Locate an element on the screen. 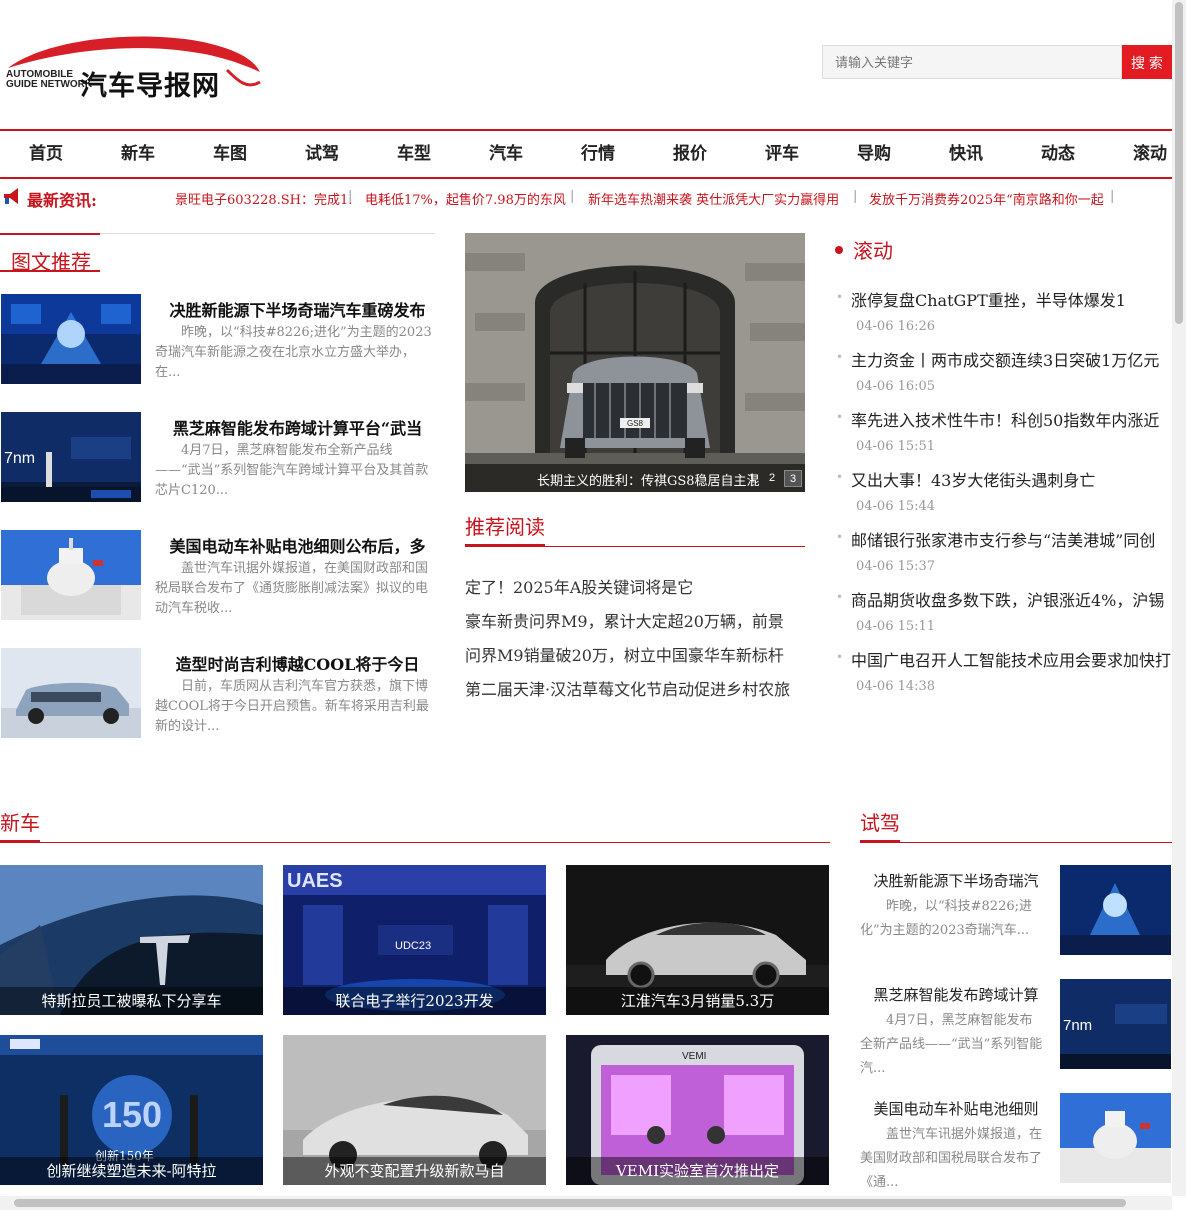 This screenshot has height=1210, width=1186. suv-photo is located at coordinates (71, 693).